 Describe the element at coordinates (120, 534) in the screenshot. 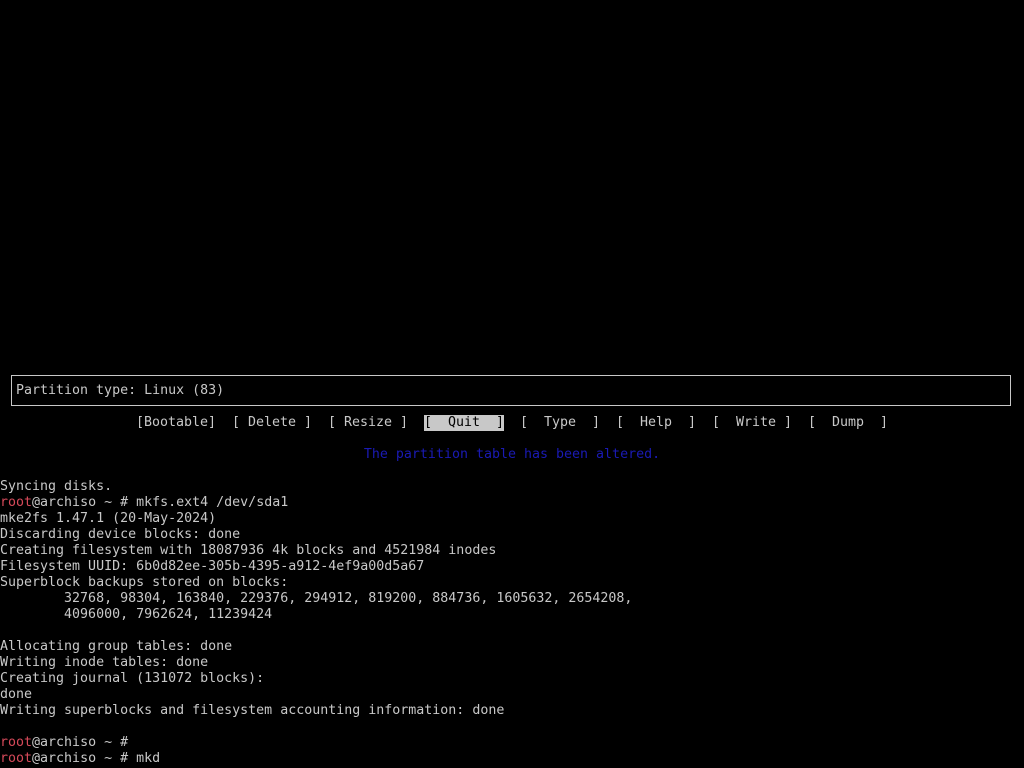

I see `terminal-line: Discarding device blocks: done` at that location.